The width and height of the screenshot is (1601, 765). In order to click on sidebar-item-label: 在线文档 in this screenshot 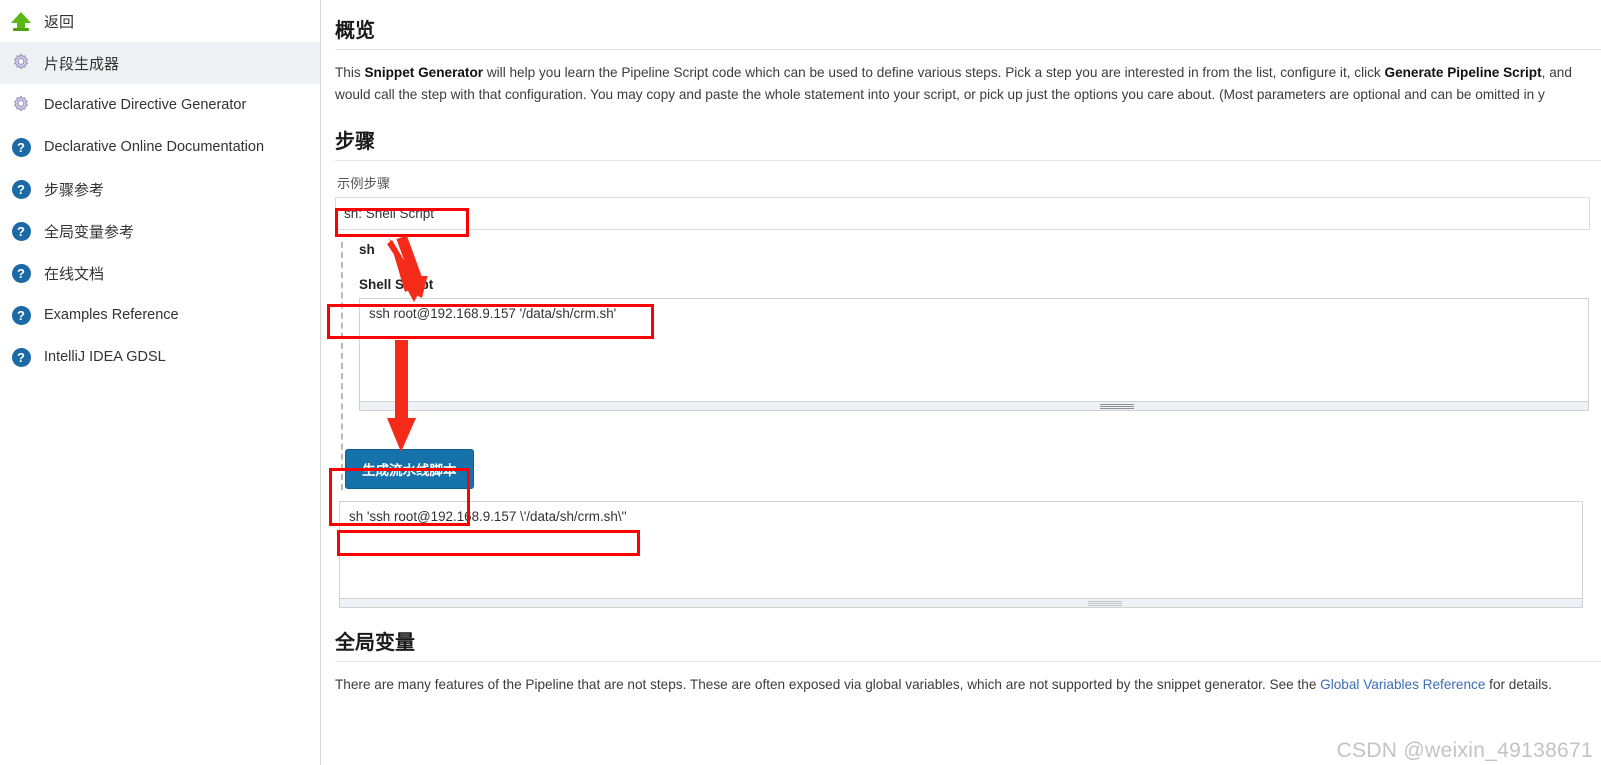, I will do `click(74, 274)`.